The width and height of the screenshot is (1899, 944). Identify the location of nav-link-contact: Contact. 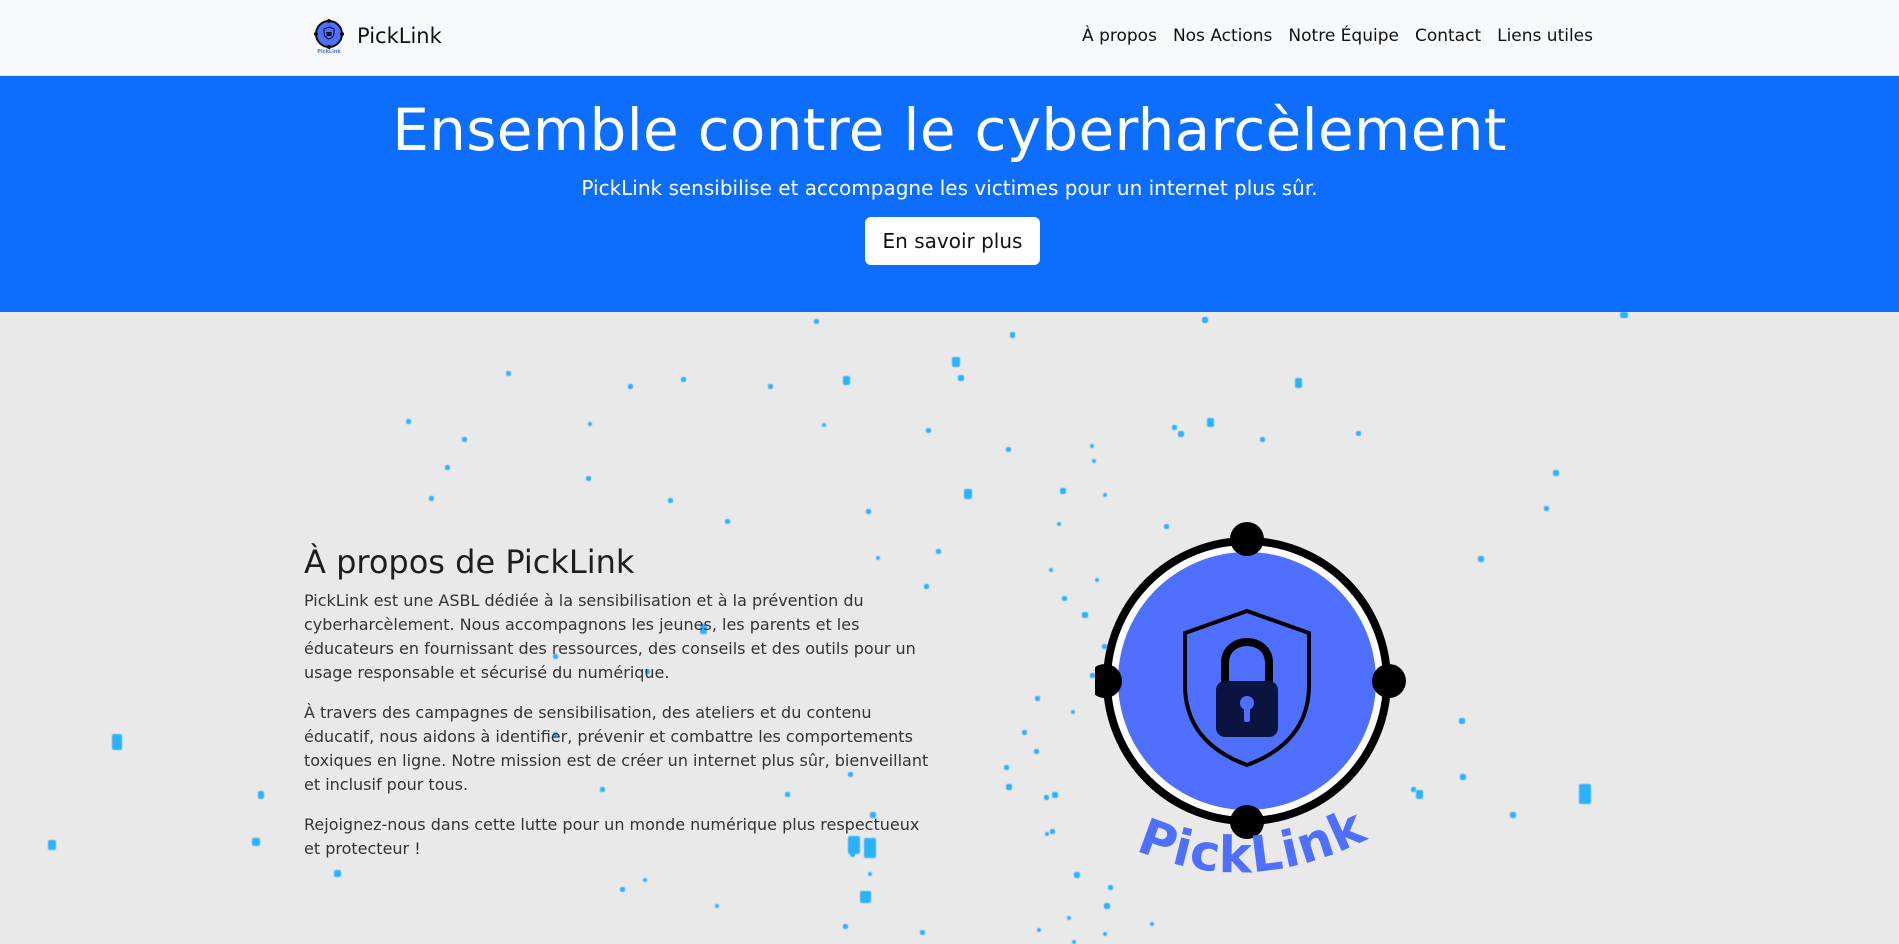
(1448, 36).